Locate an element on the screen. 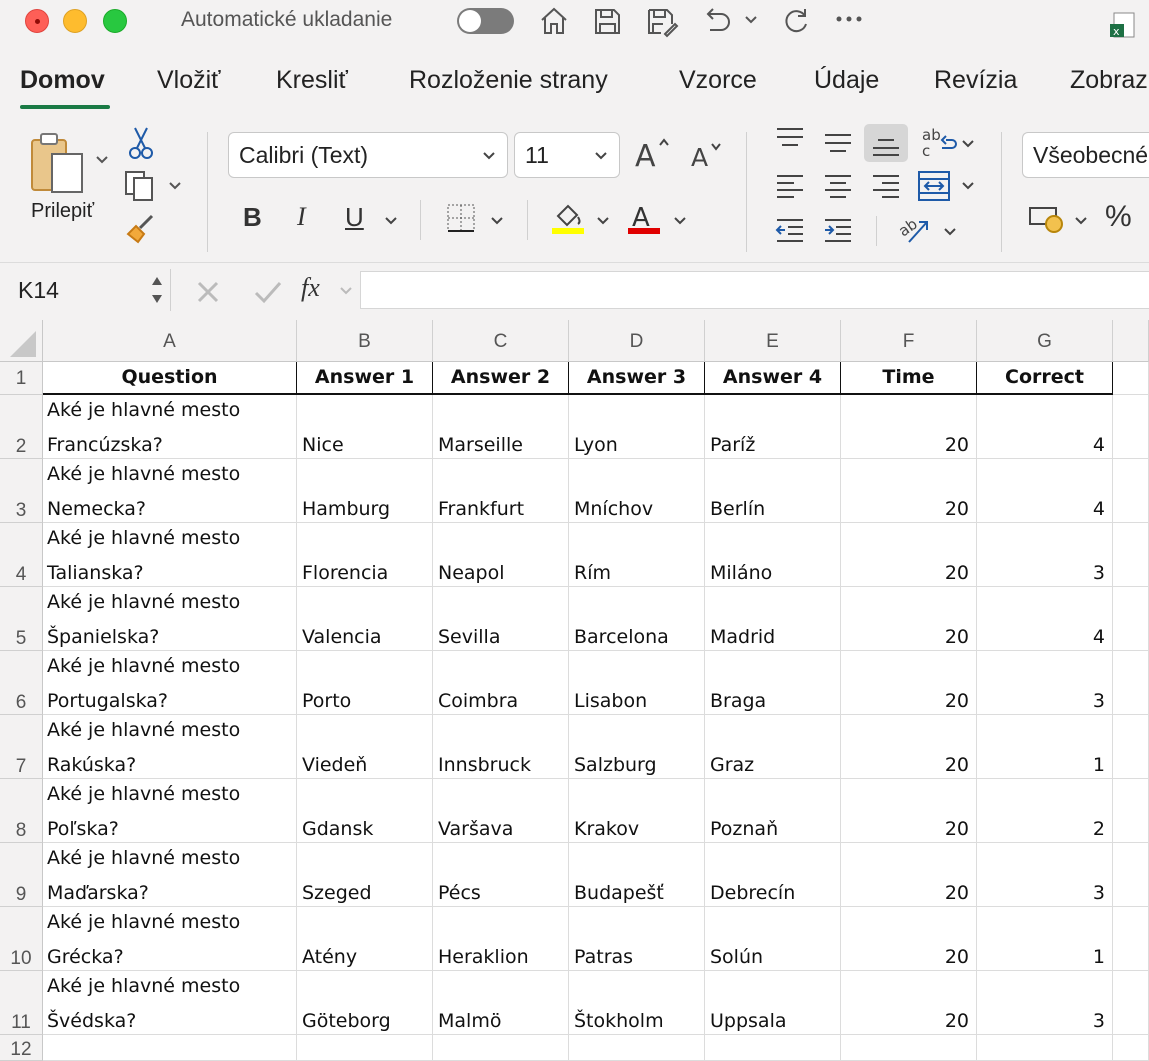  row-header-12: 12 is located at coordinates (21, 1048).